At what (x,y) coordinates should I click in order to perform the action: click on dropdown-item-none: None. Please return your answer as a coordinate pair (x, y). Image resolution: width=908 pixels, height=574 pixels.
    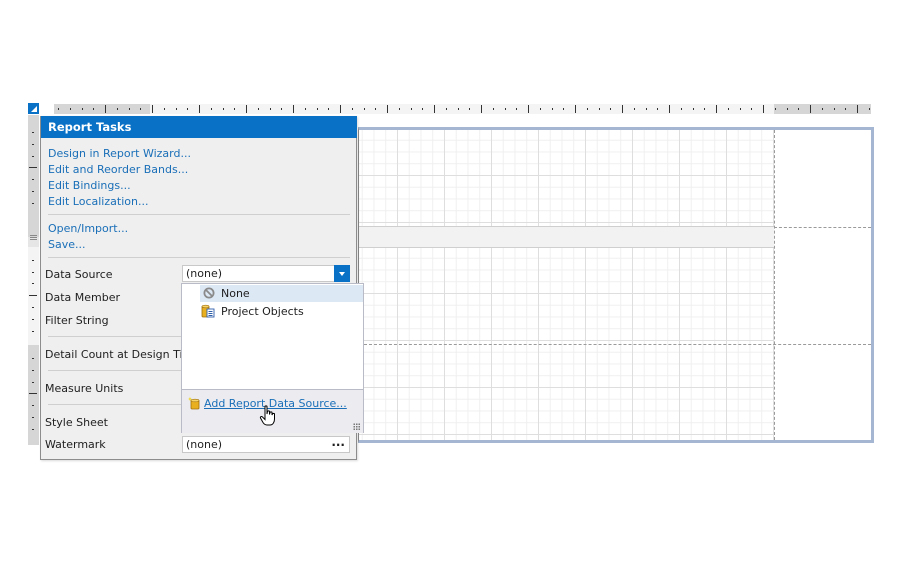
    Looking at the image, I should click on (281, 293).